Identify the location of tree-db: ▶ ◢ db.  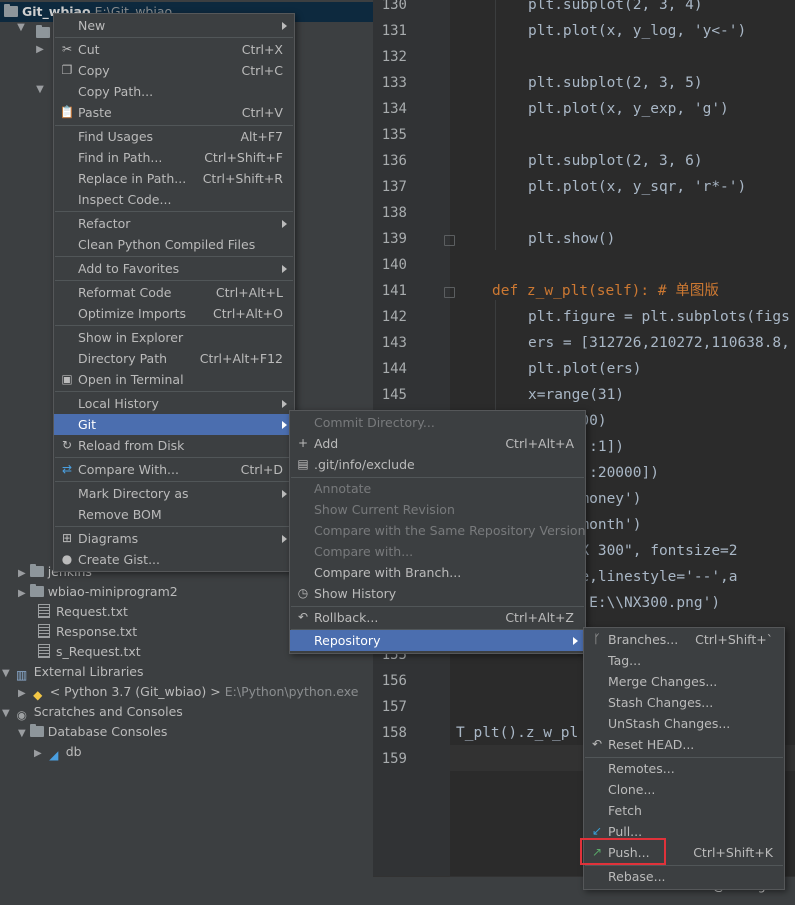
(58, 752).